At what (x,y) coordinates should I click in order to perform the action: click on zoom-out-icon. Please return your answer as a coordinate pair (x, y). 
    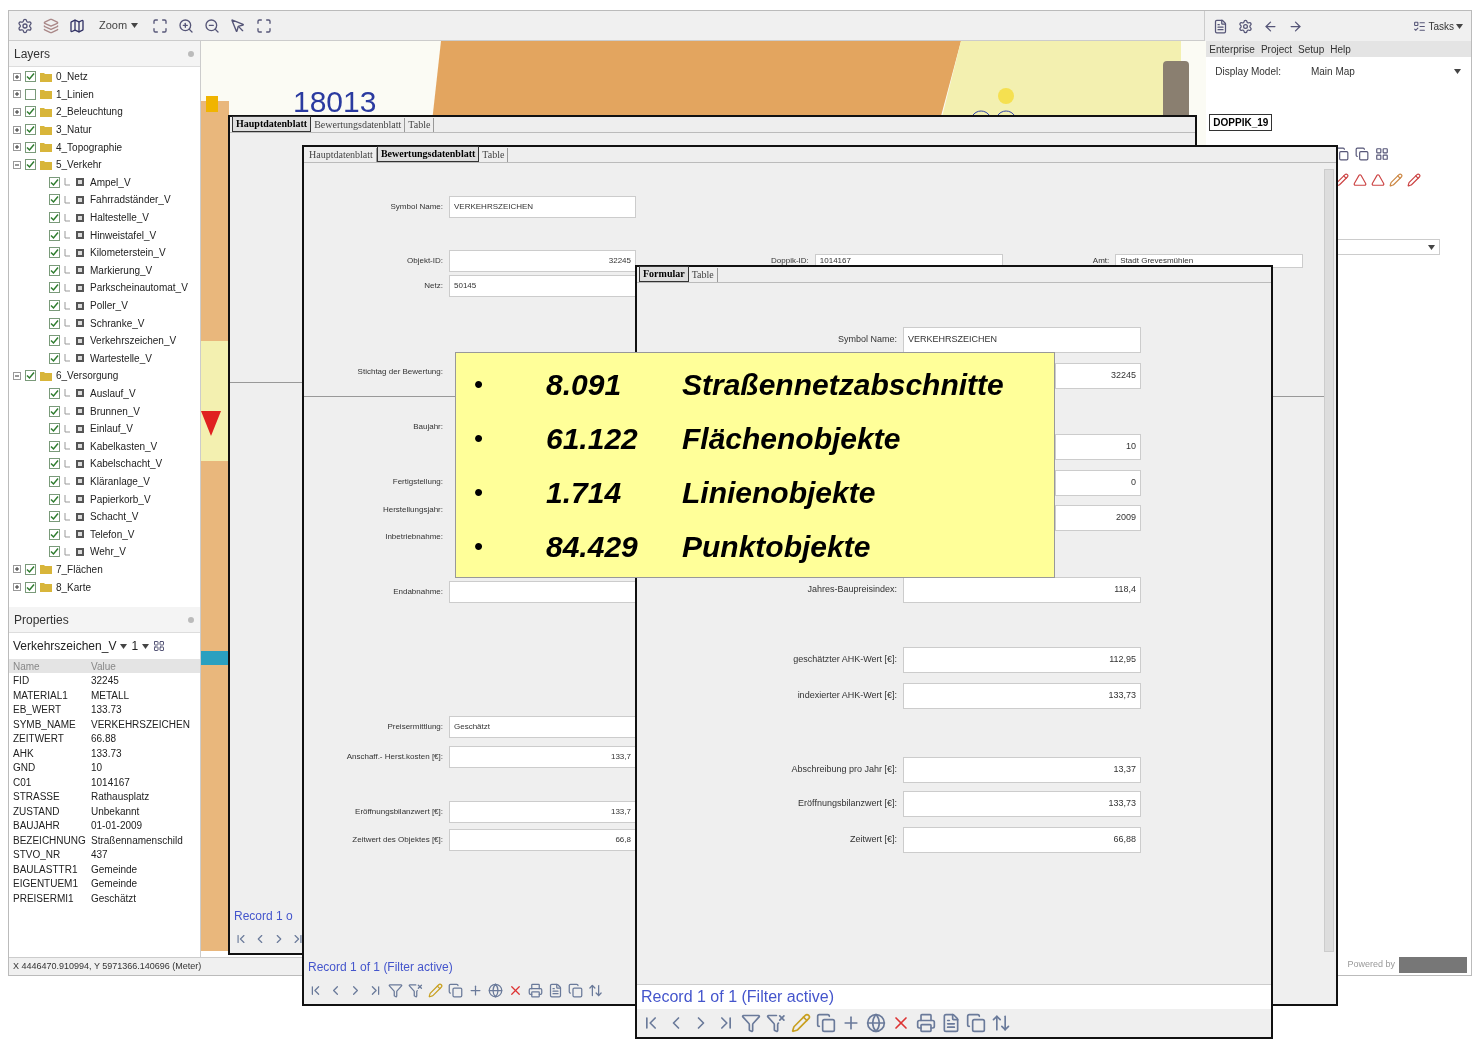
    Looking at the image, I should click on (212, 25).